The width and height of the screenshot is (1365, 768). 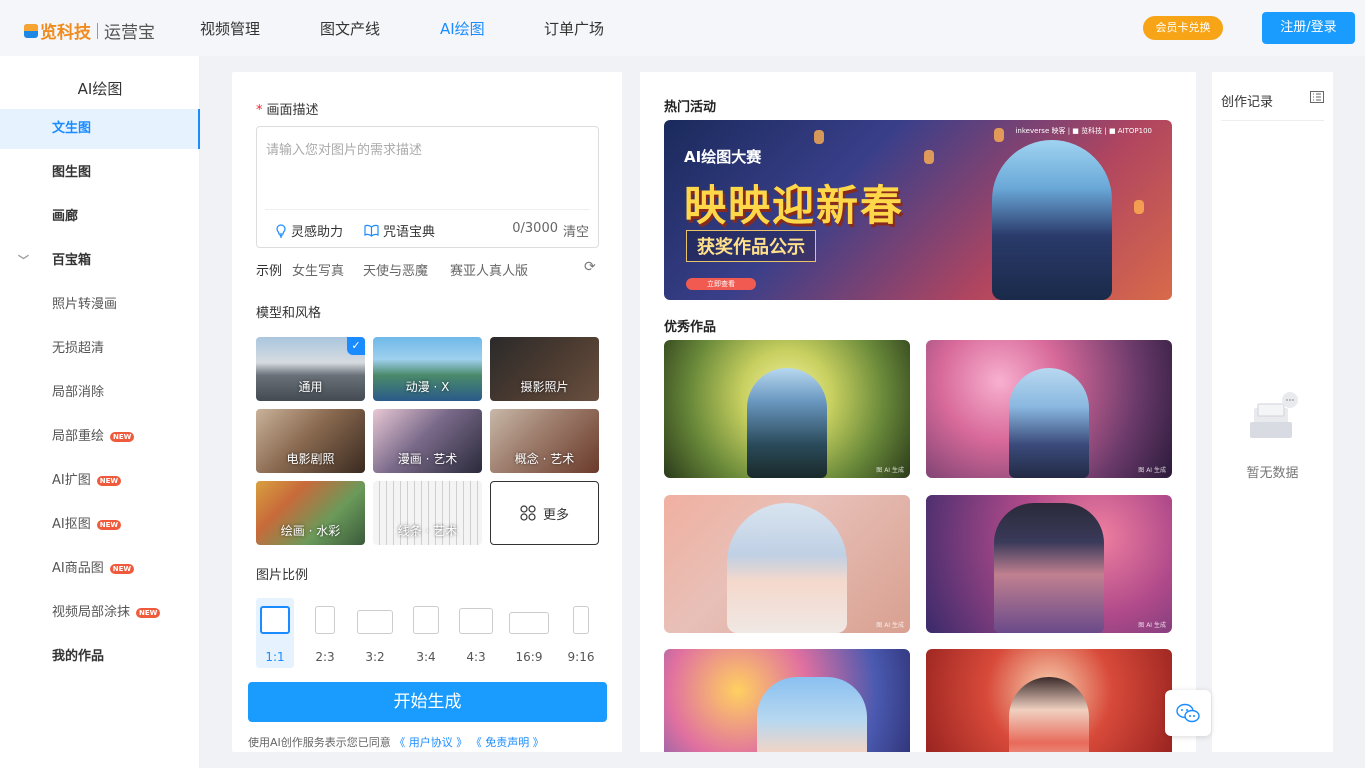 I want to click on sidebar-item-ai-outpaint: AI扩图 NEW, so click(x=100, y=481).